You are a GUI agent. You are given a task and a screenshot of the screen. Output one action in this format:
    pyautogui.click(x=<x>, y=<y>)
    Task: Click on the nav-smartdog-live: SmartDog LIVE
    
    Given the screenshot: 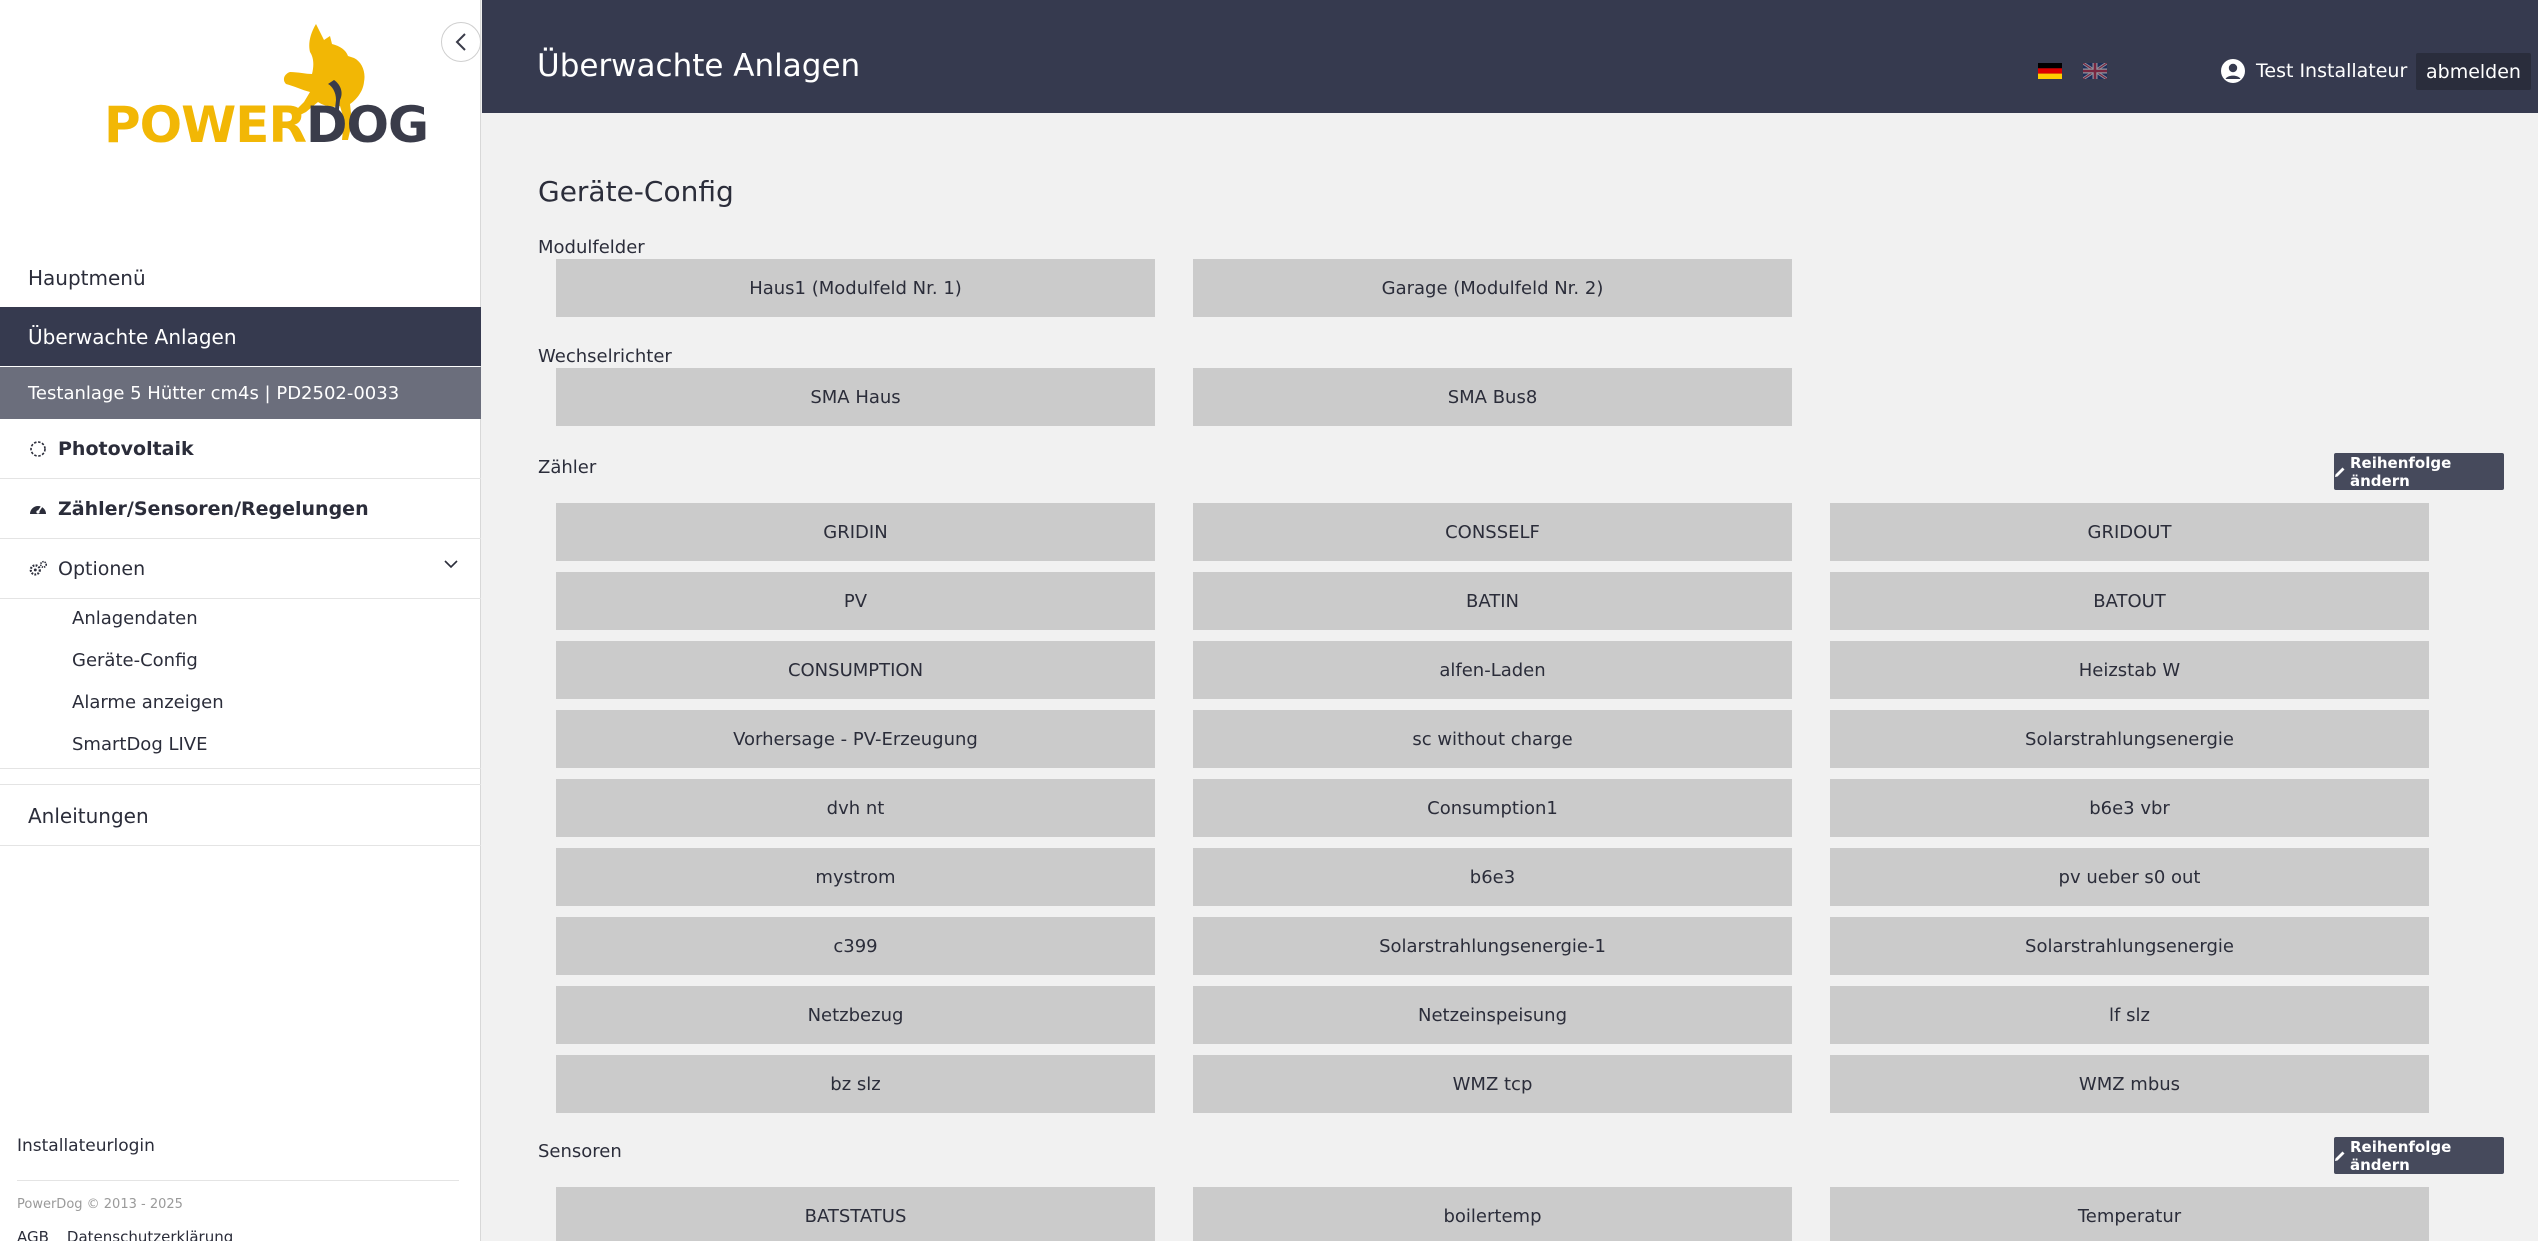 What is the action you would take?
    pyautogui.click(x=140, y=744)
    